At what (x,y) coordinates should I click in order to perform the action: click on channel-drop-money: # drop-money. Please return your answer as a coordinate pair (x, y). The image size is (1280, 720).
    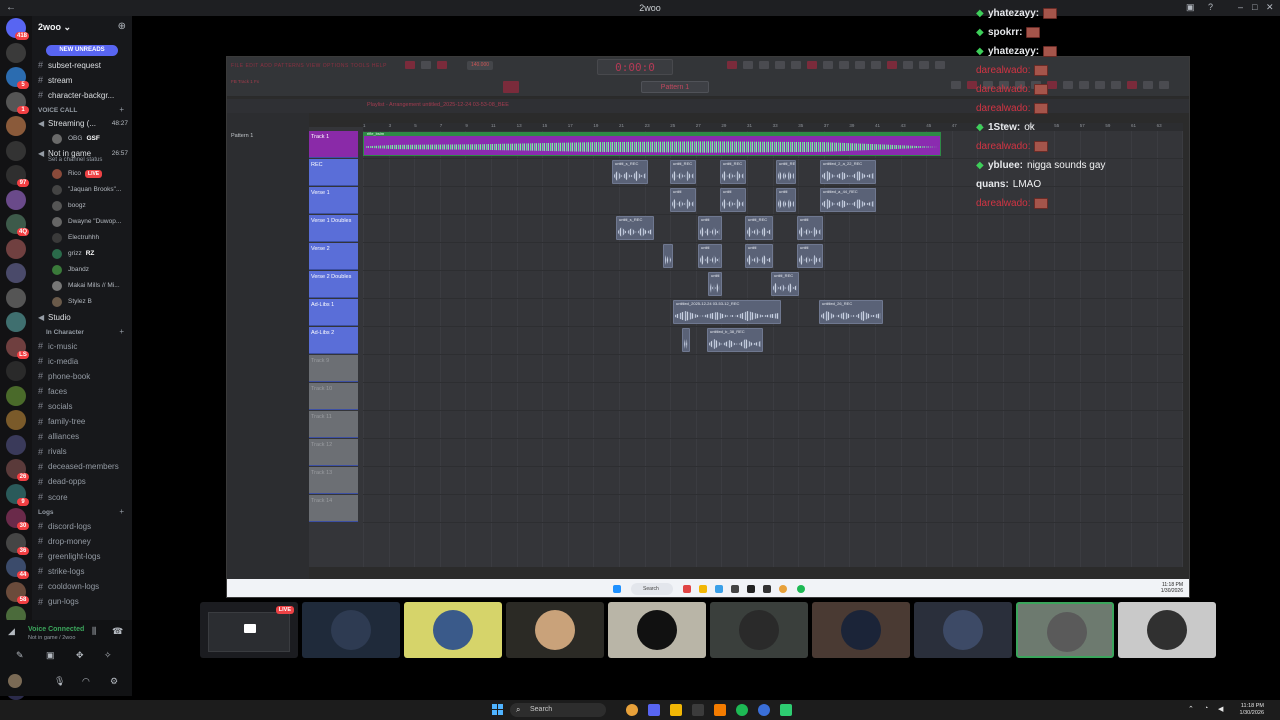
    Looking at the image, I should click on (64, 541).